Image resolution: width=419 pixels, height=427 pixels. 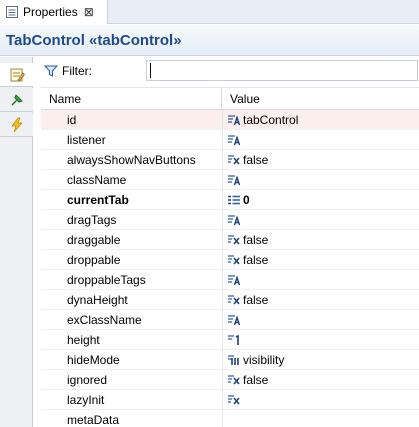 I want to click on table-row: lazyInit, so click(x=230, y=400).